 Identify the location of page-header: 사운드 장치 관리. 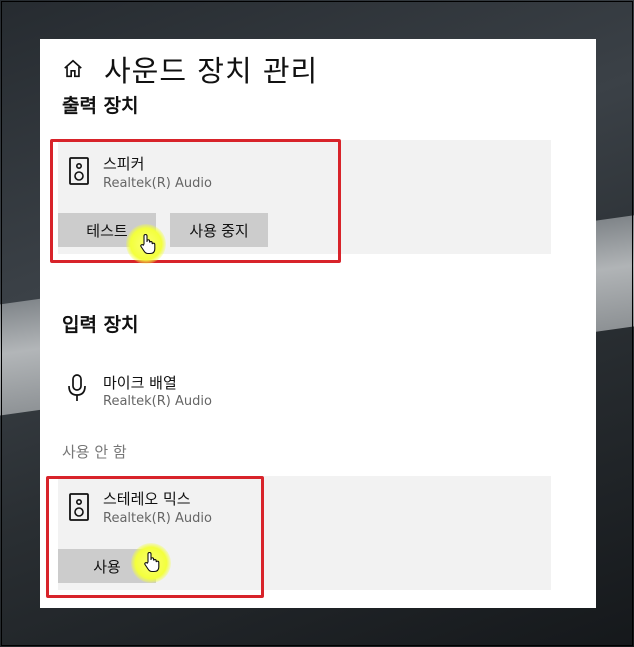
(190, 69).